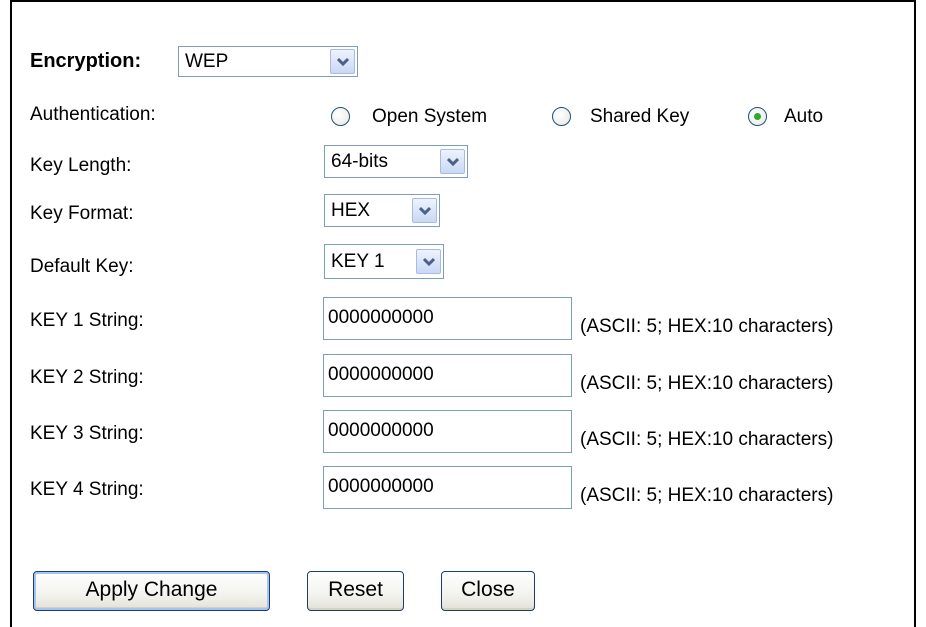 This screenshot has height=627, width=926. What do you see at coordinates (355, 591) in the screenshot?
I see `reset-button: Reset` at bounding box center [355, 591].